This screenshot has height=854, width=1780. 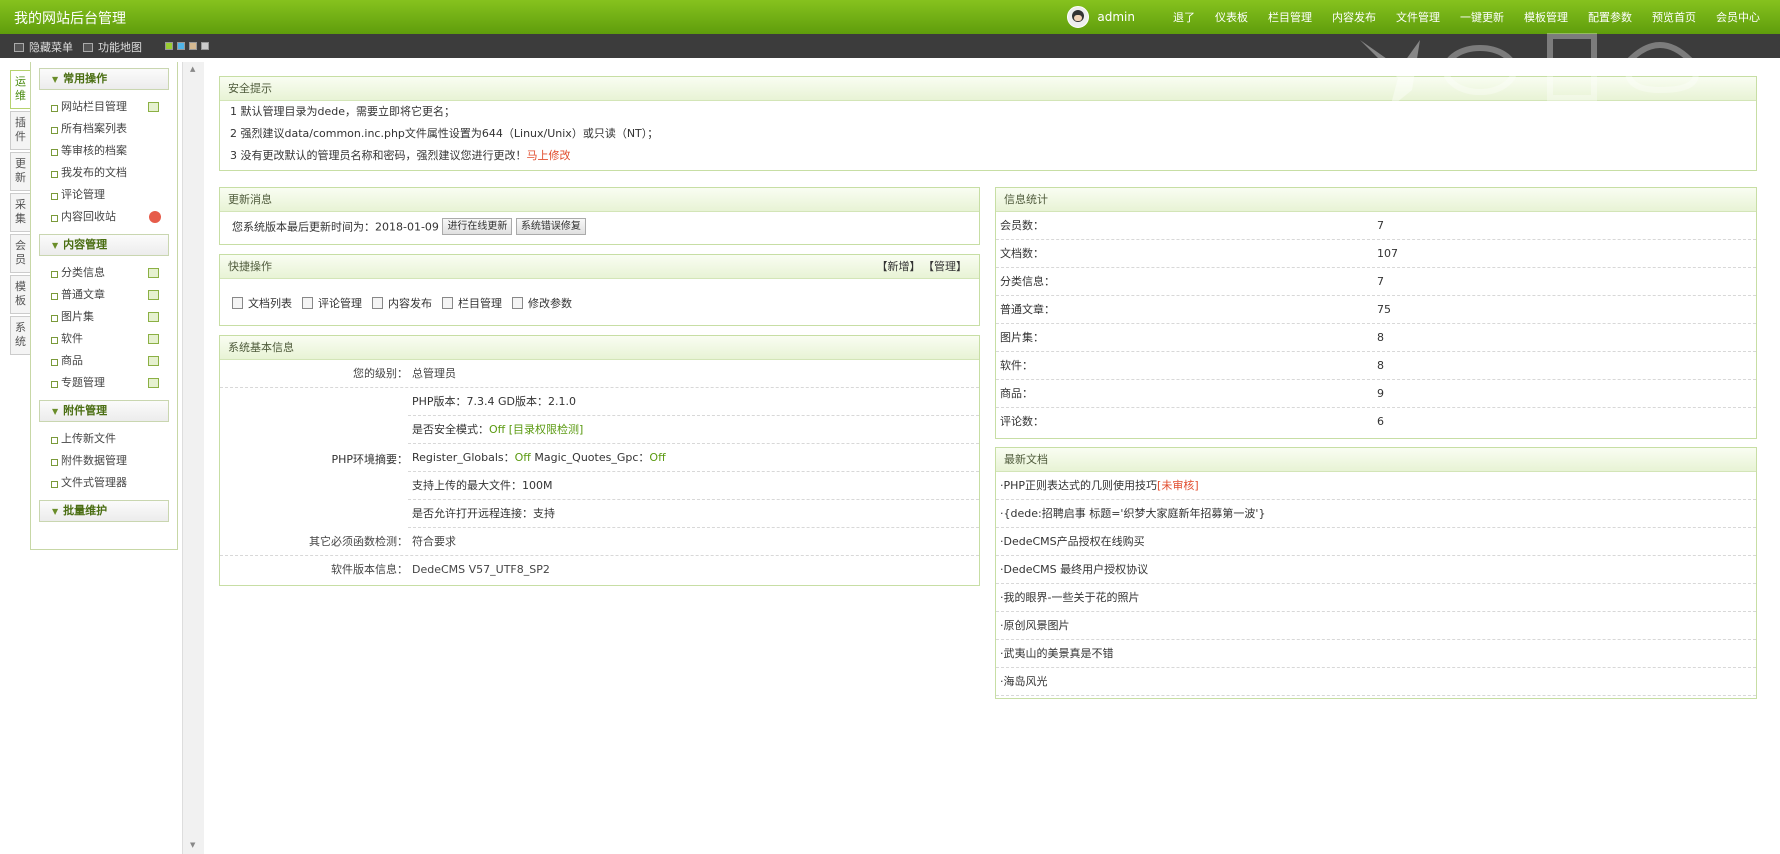 What do you see at coordinates (899, 266) in the screenshot?
I see `quick-add-link: 【新增】` at bounding box center [899, 266].